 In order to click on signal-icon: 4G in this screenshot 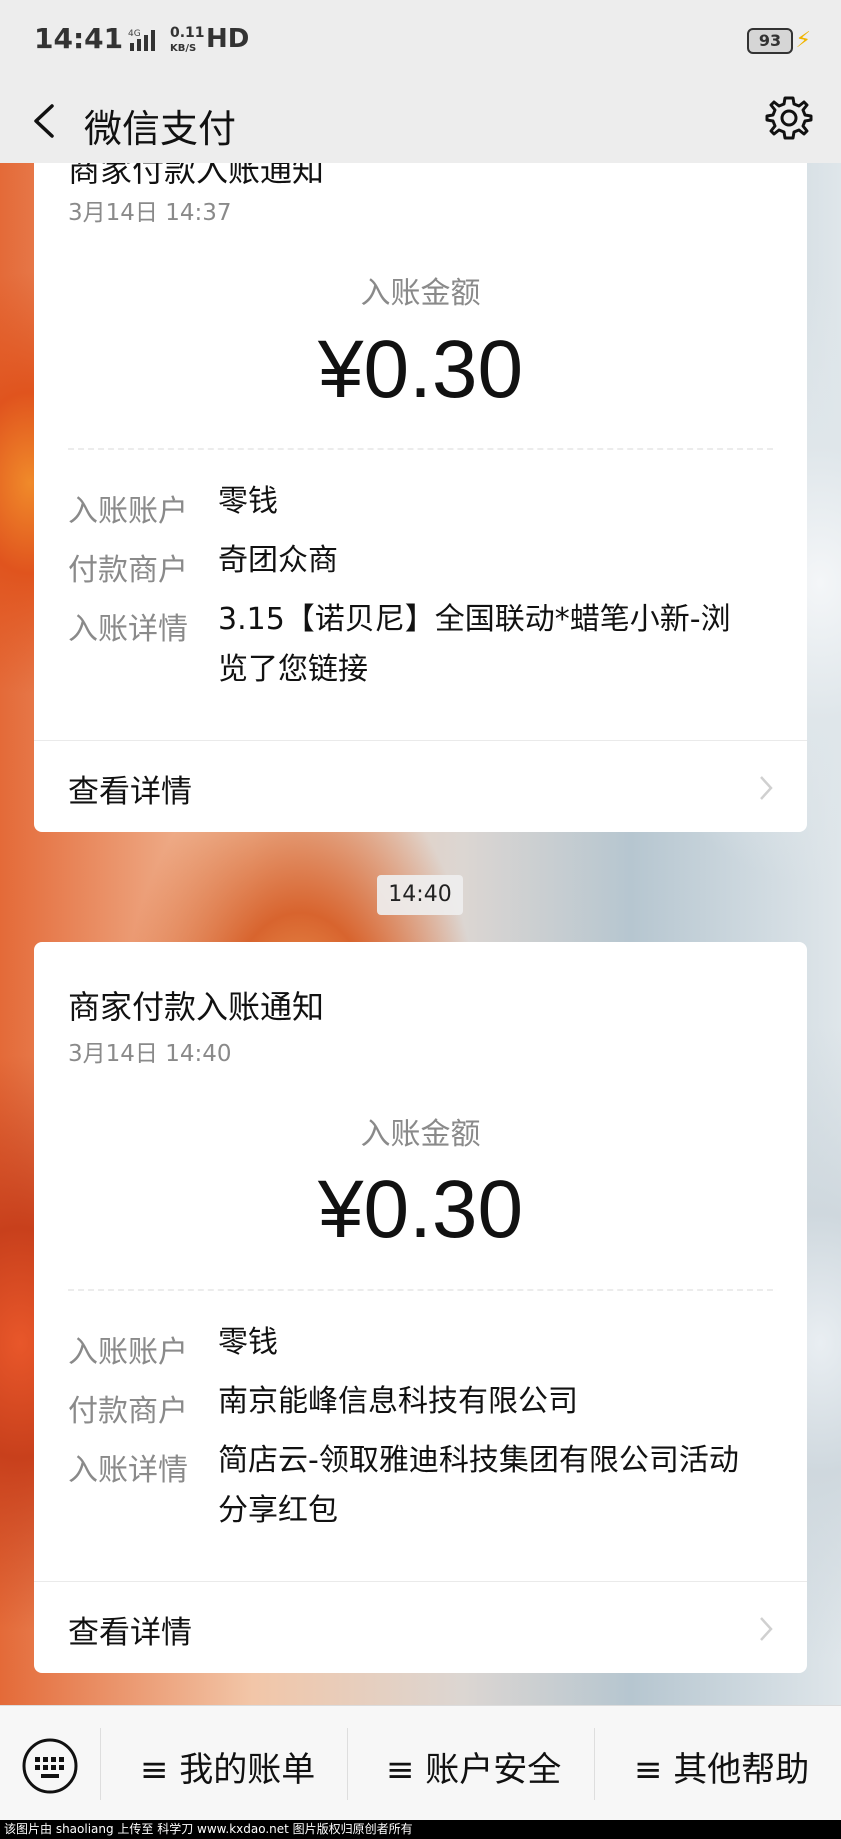, I will do `click(141, 40)`.